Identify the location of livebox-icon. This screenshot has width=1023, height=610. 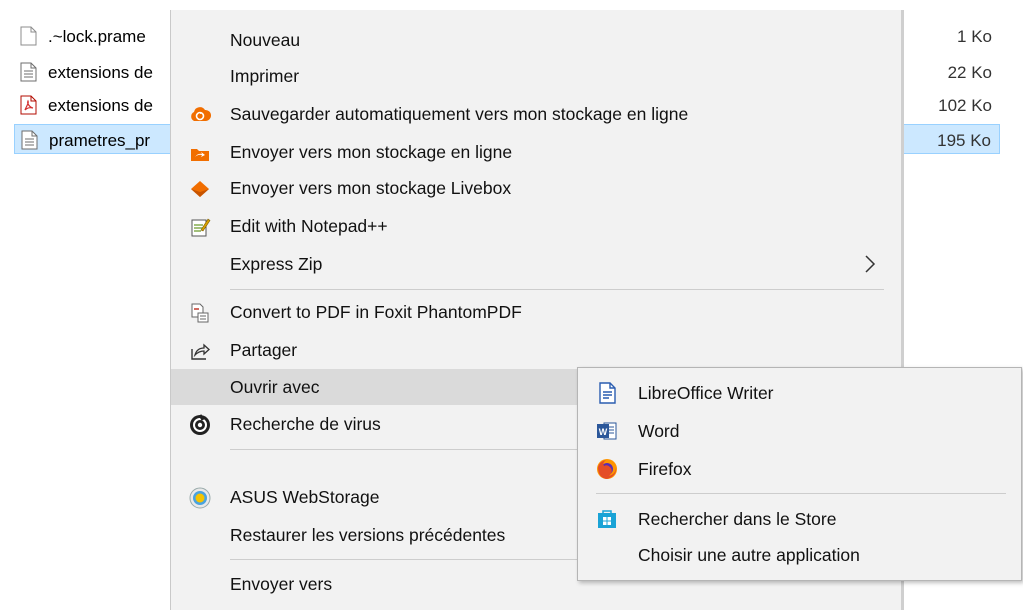
(200, 189).